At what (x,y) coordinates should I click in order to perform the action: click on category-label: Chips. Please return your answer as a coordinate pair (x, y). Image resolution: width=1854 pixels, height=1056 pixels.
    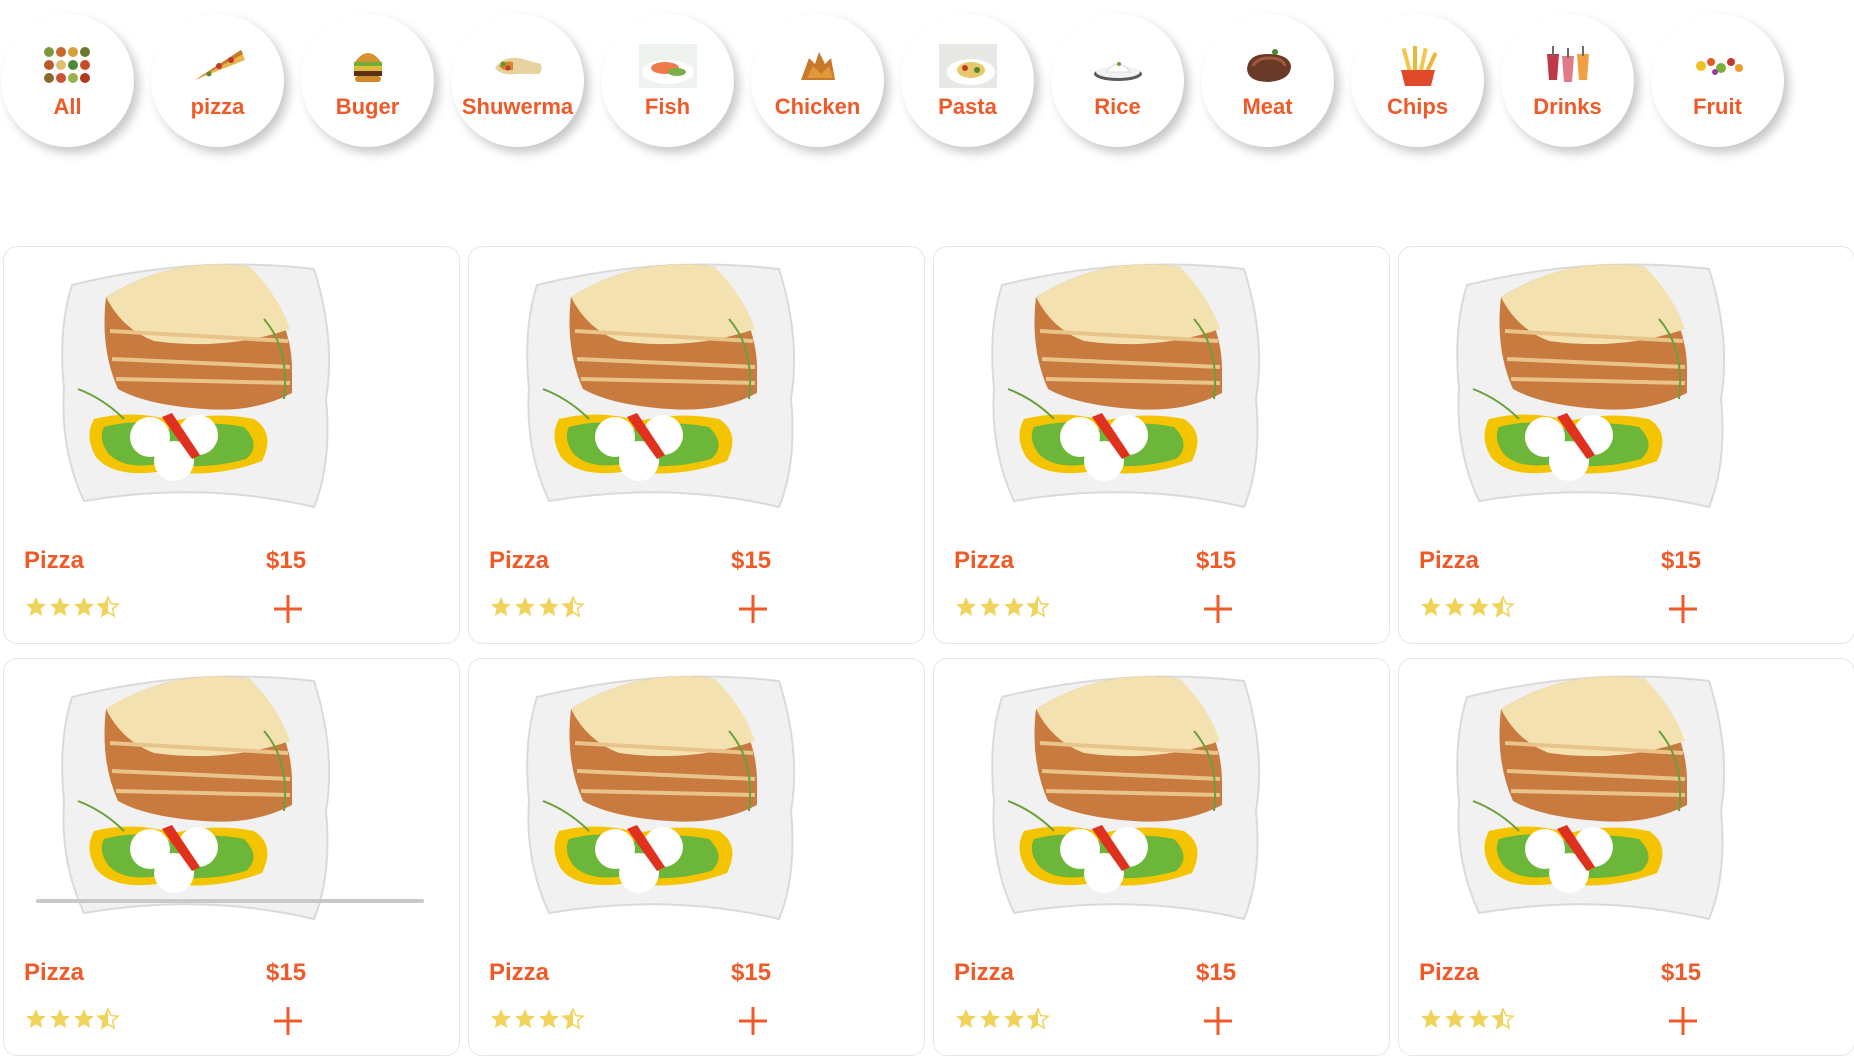
    Looking at the image, I should click on (1417, 106).